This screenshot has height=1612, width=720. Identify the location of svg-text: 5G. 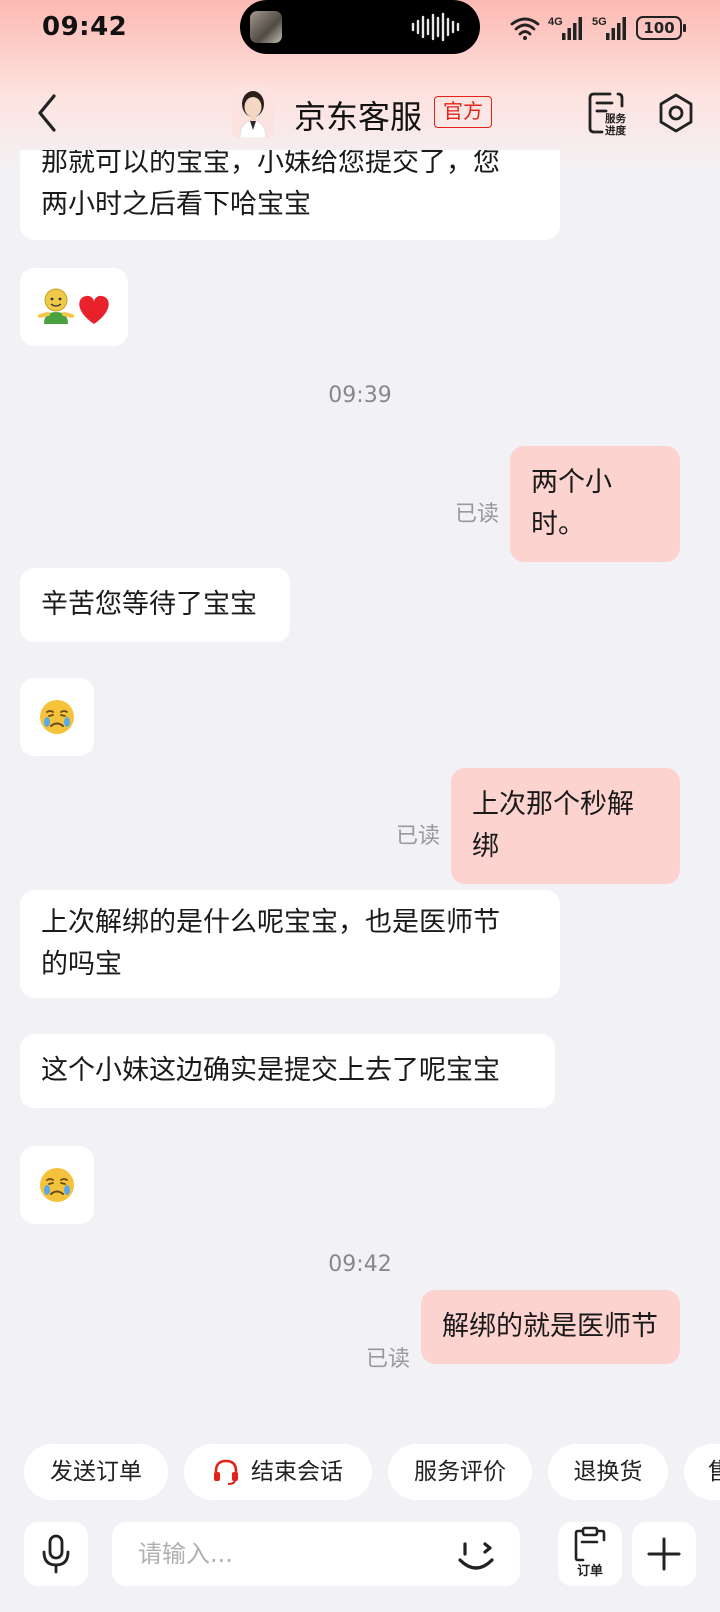
(599, 22).